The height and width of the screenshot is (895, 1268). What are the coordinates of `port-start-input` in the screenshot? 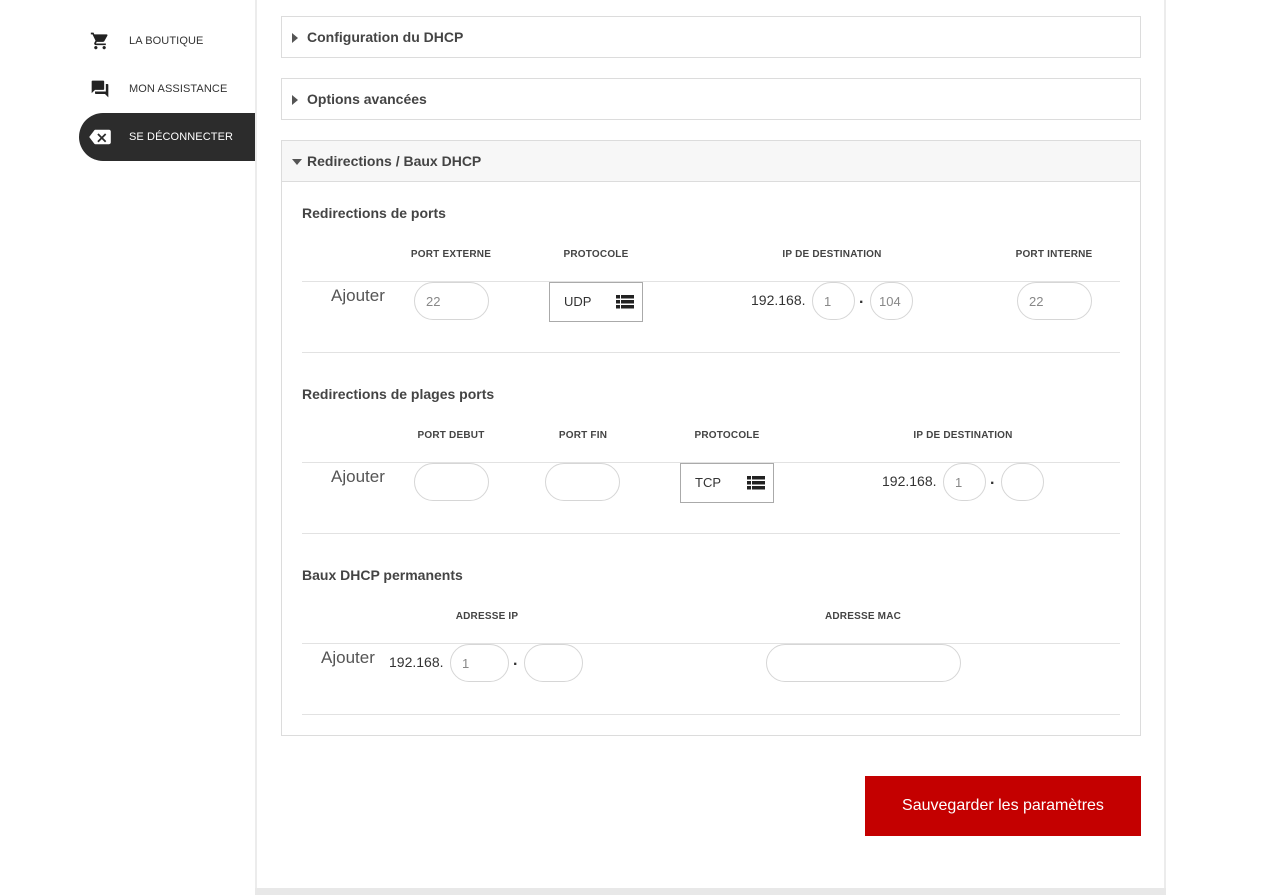 It's located at (451, 482).